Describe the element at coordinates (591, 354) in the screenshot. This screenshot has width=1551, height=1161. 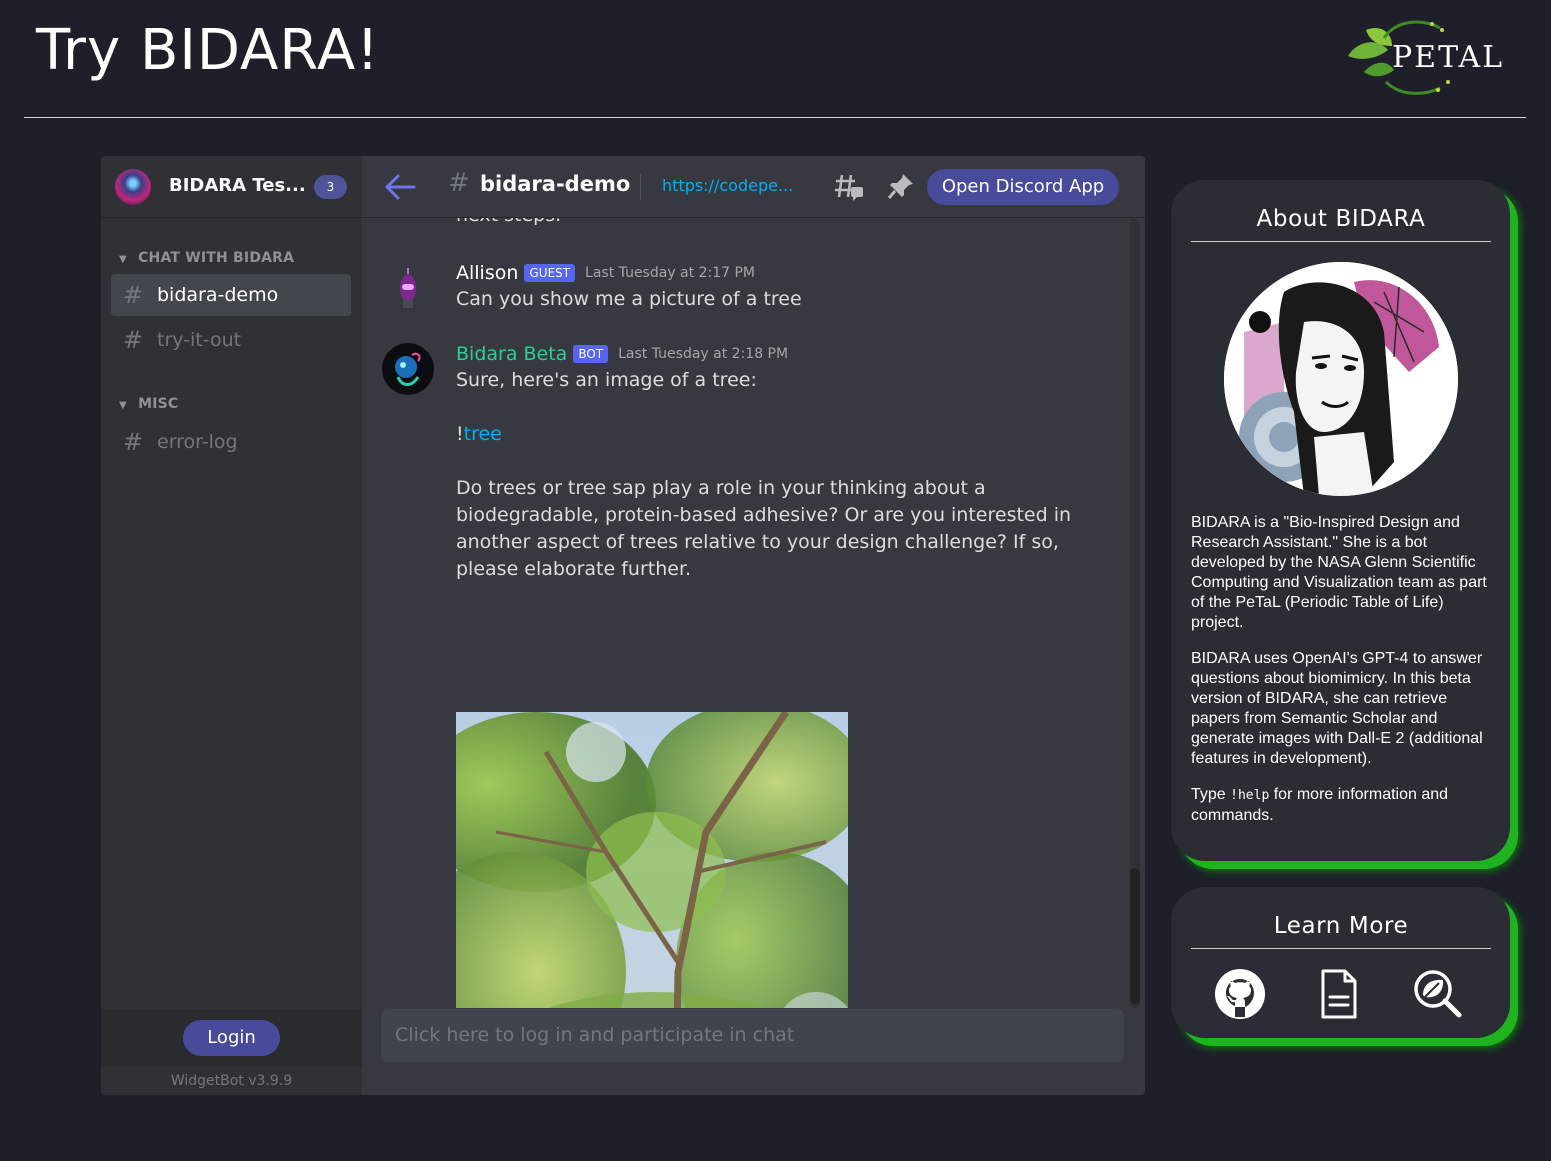
I see `bot-tag: BOT` at that location.